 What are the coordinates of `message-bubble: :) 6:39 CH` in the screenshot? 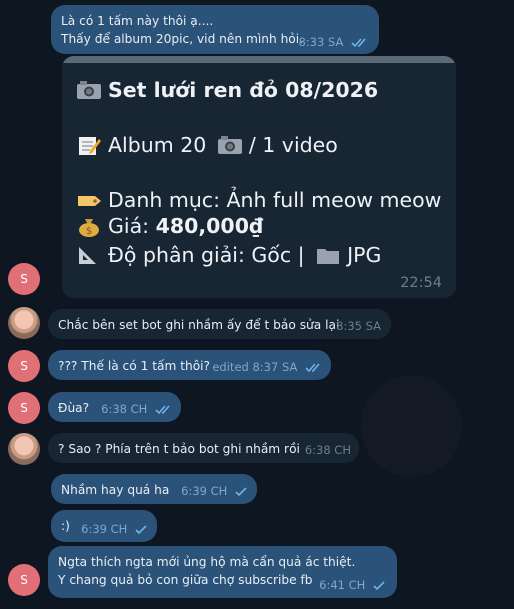 It's located at (104, 526).